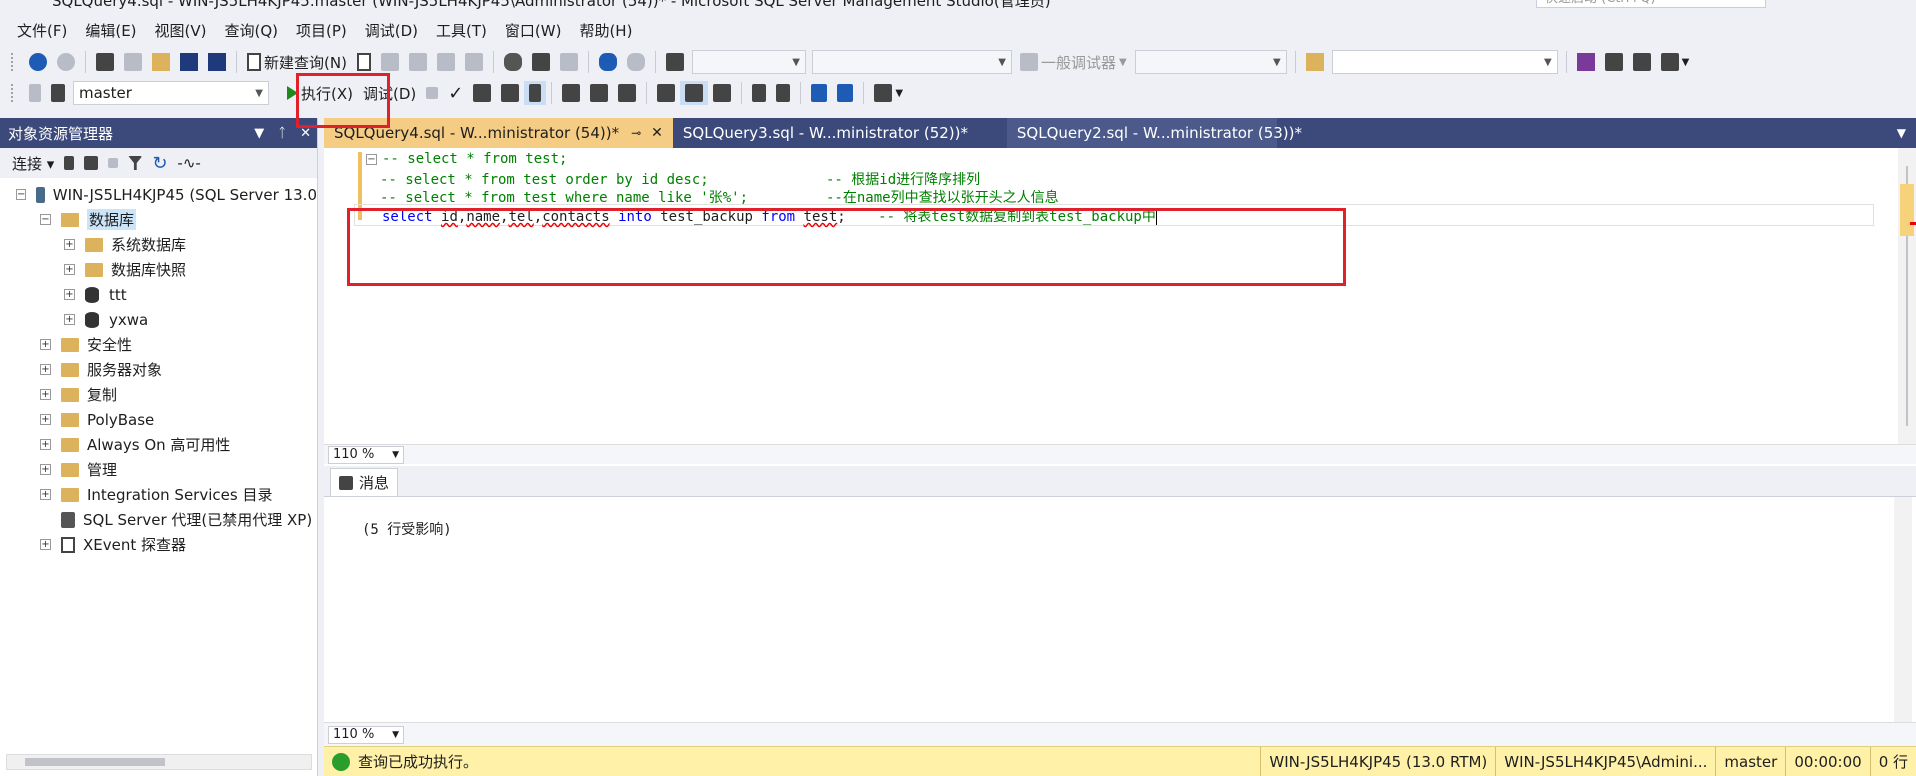  What do you see at coordinates (569, 62) in the screenshot?
I see `paste-button` at bounding box center [569, 62].